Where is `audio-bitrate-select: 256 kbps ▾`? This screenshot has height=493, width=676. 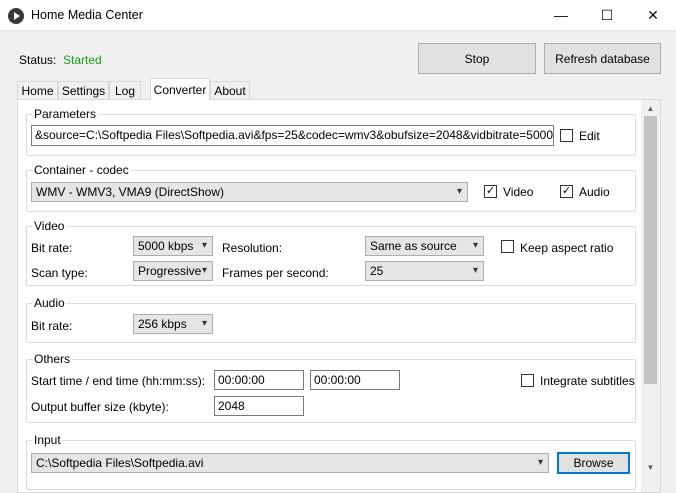
audio-bitrate-select: 256 kbps ▾ is located at coordinates (173, 324).